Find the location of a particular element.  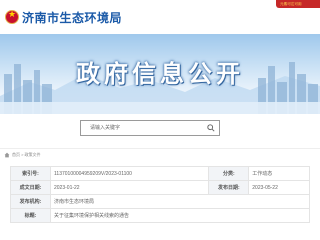

category-label: 分类: is located at coordinates (229, 173).